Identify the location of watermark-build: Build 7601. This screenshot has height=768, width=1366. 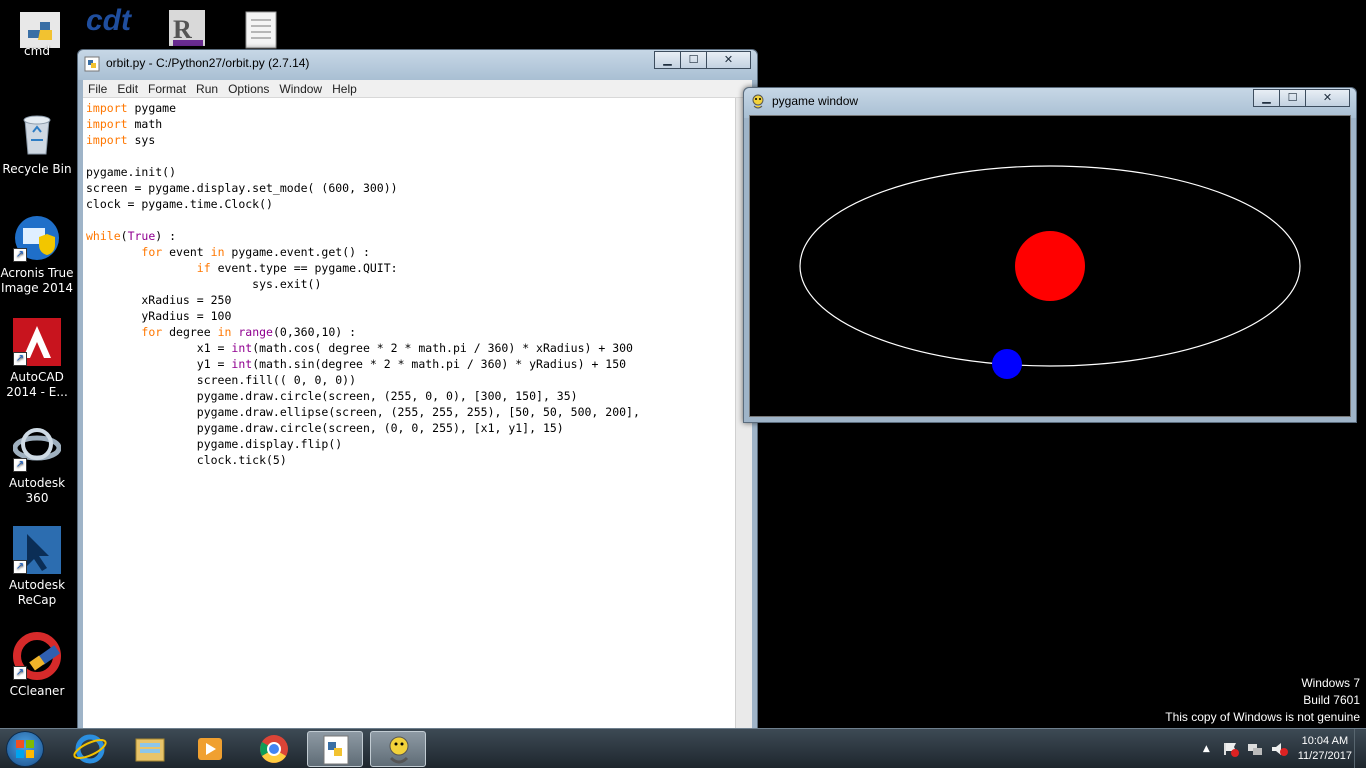
(1331, 700).